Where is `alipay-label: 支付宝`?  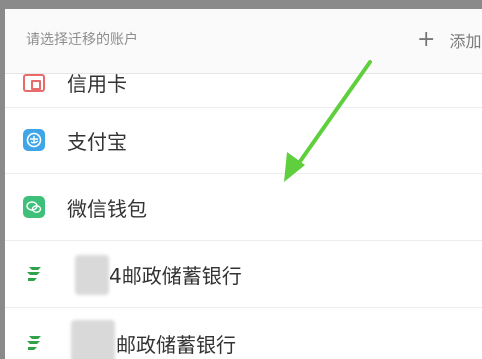 alipay-label: 支付宝 is located at coordinates (97, 142).